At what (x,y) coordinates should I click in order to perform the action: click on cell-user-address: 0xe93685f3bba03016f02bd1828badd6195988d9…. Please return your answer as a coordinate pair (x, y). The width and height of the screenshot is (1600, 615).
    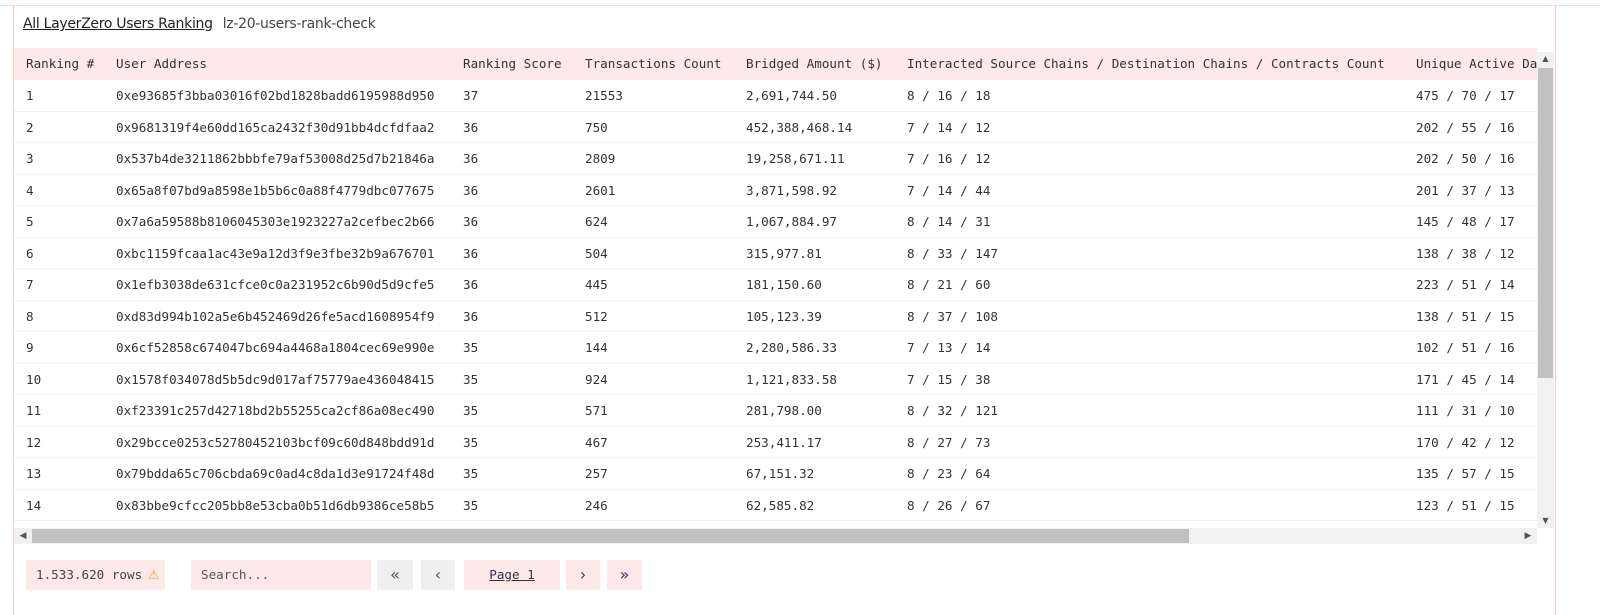
    Looking at the image, I should click on (275, 95).